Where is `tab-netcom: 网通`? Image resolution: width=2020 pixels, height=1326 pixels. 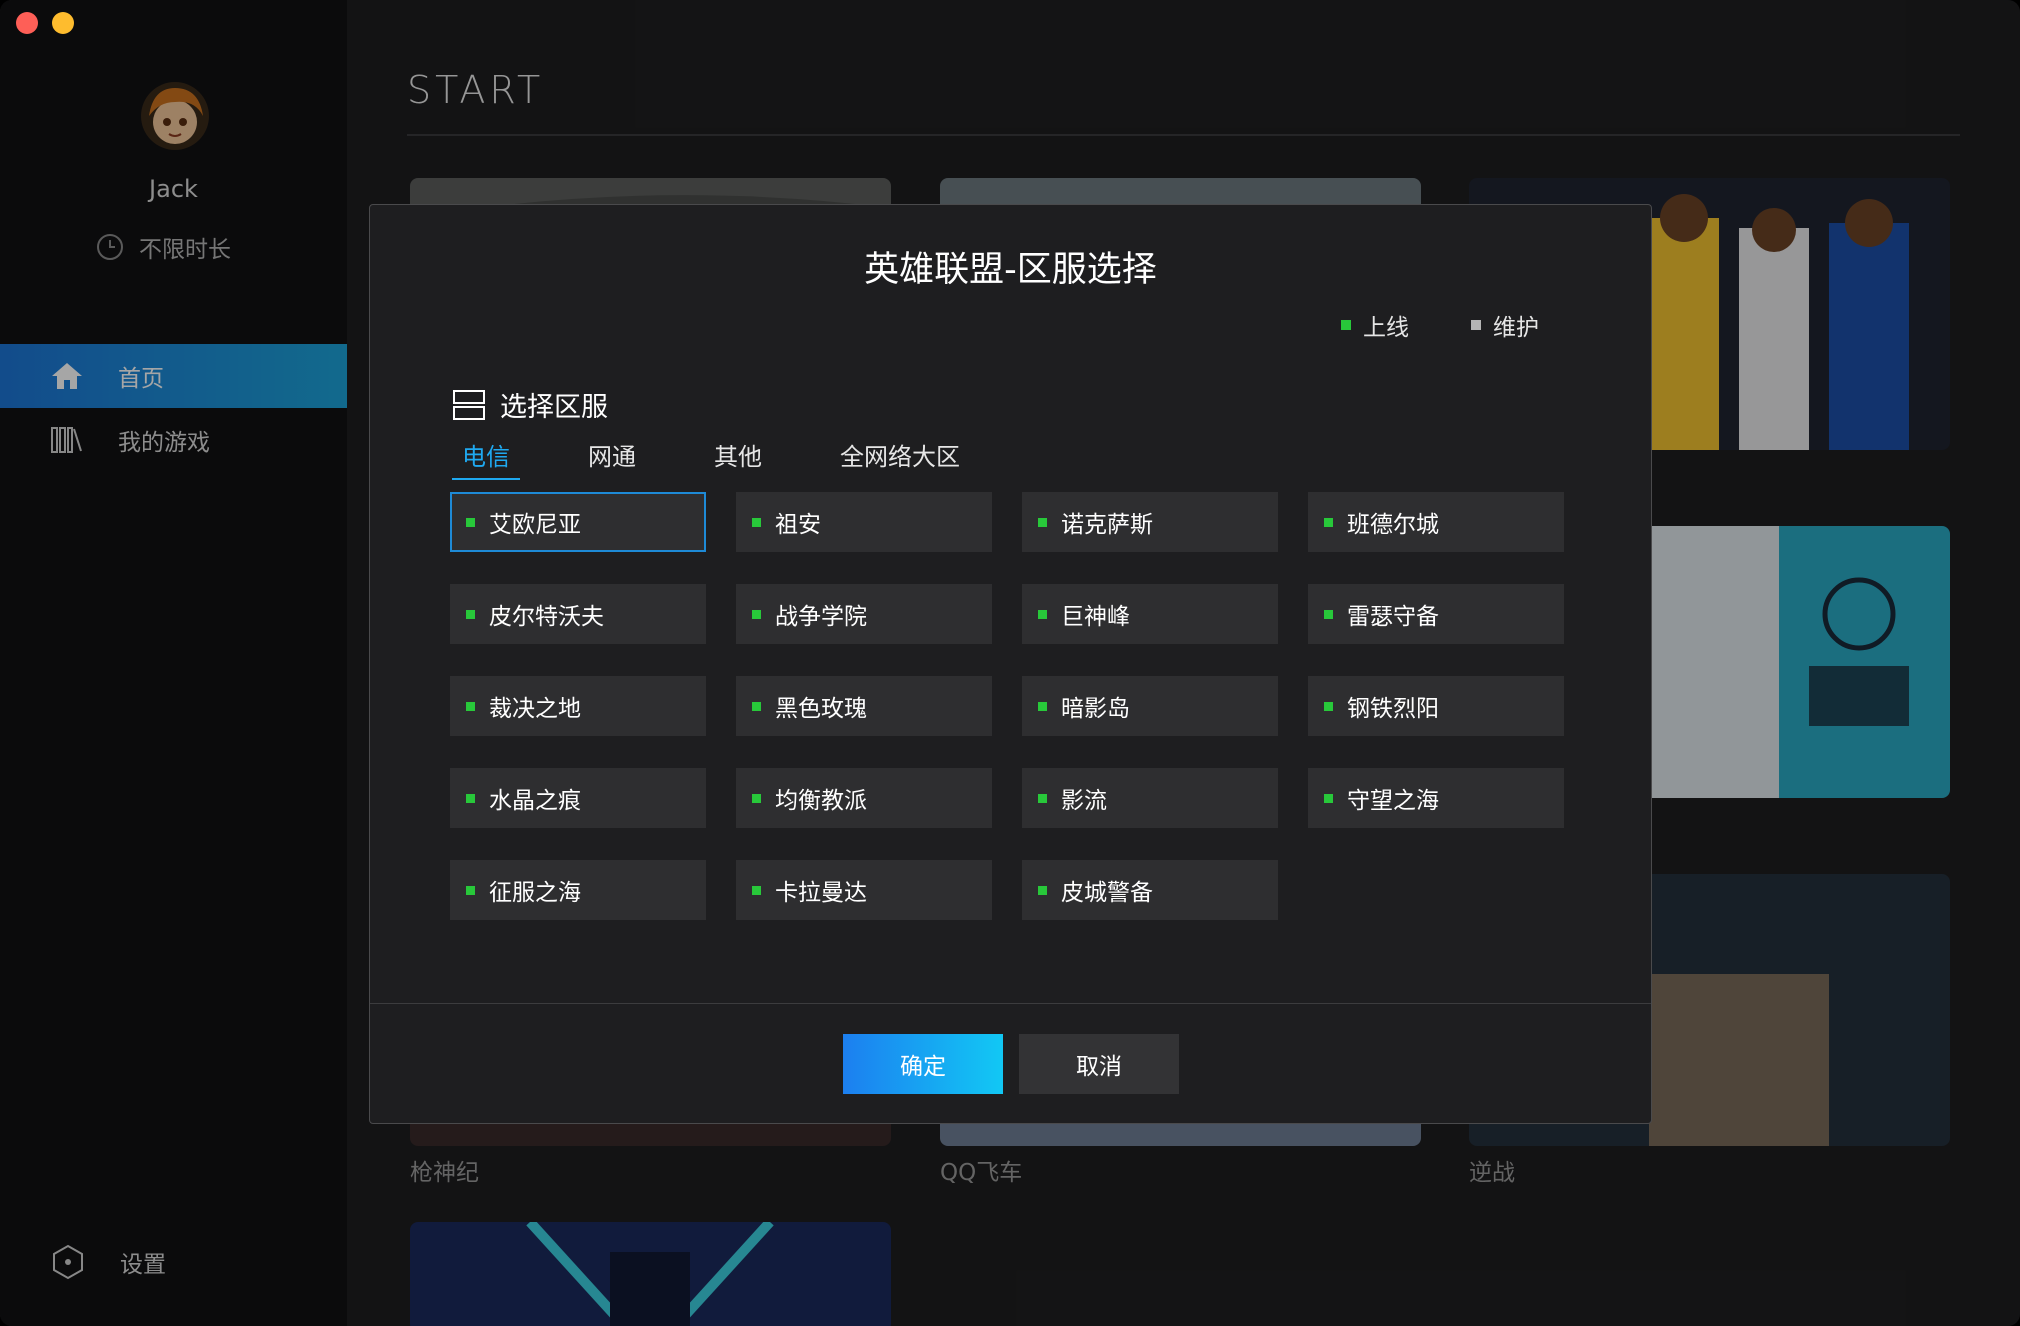 tab-netcom: 网通 is located at coordinates (612, 458).